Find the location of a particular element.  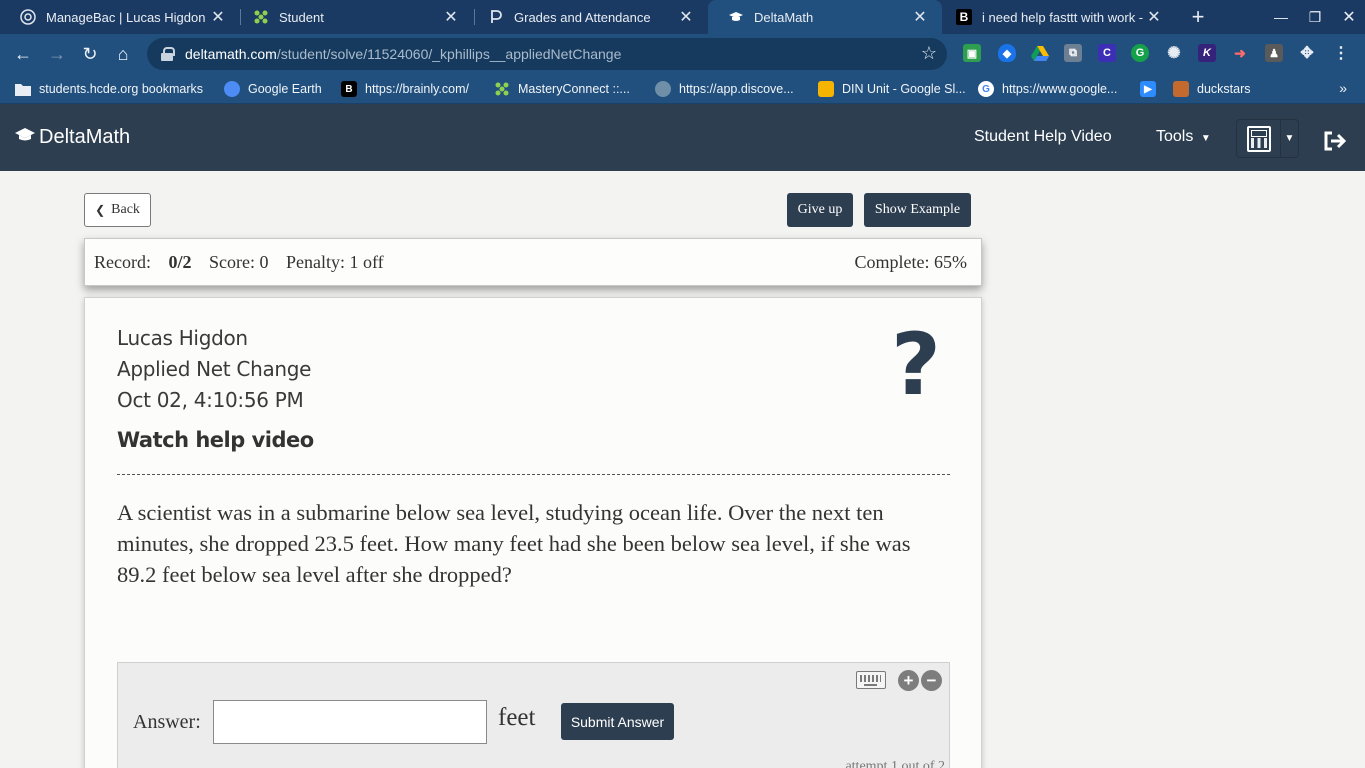

completion-percent: Complete: 65% is located at coordinates (910, 262).